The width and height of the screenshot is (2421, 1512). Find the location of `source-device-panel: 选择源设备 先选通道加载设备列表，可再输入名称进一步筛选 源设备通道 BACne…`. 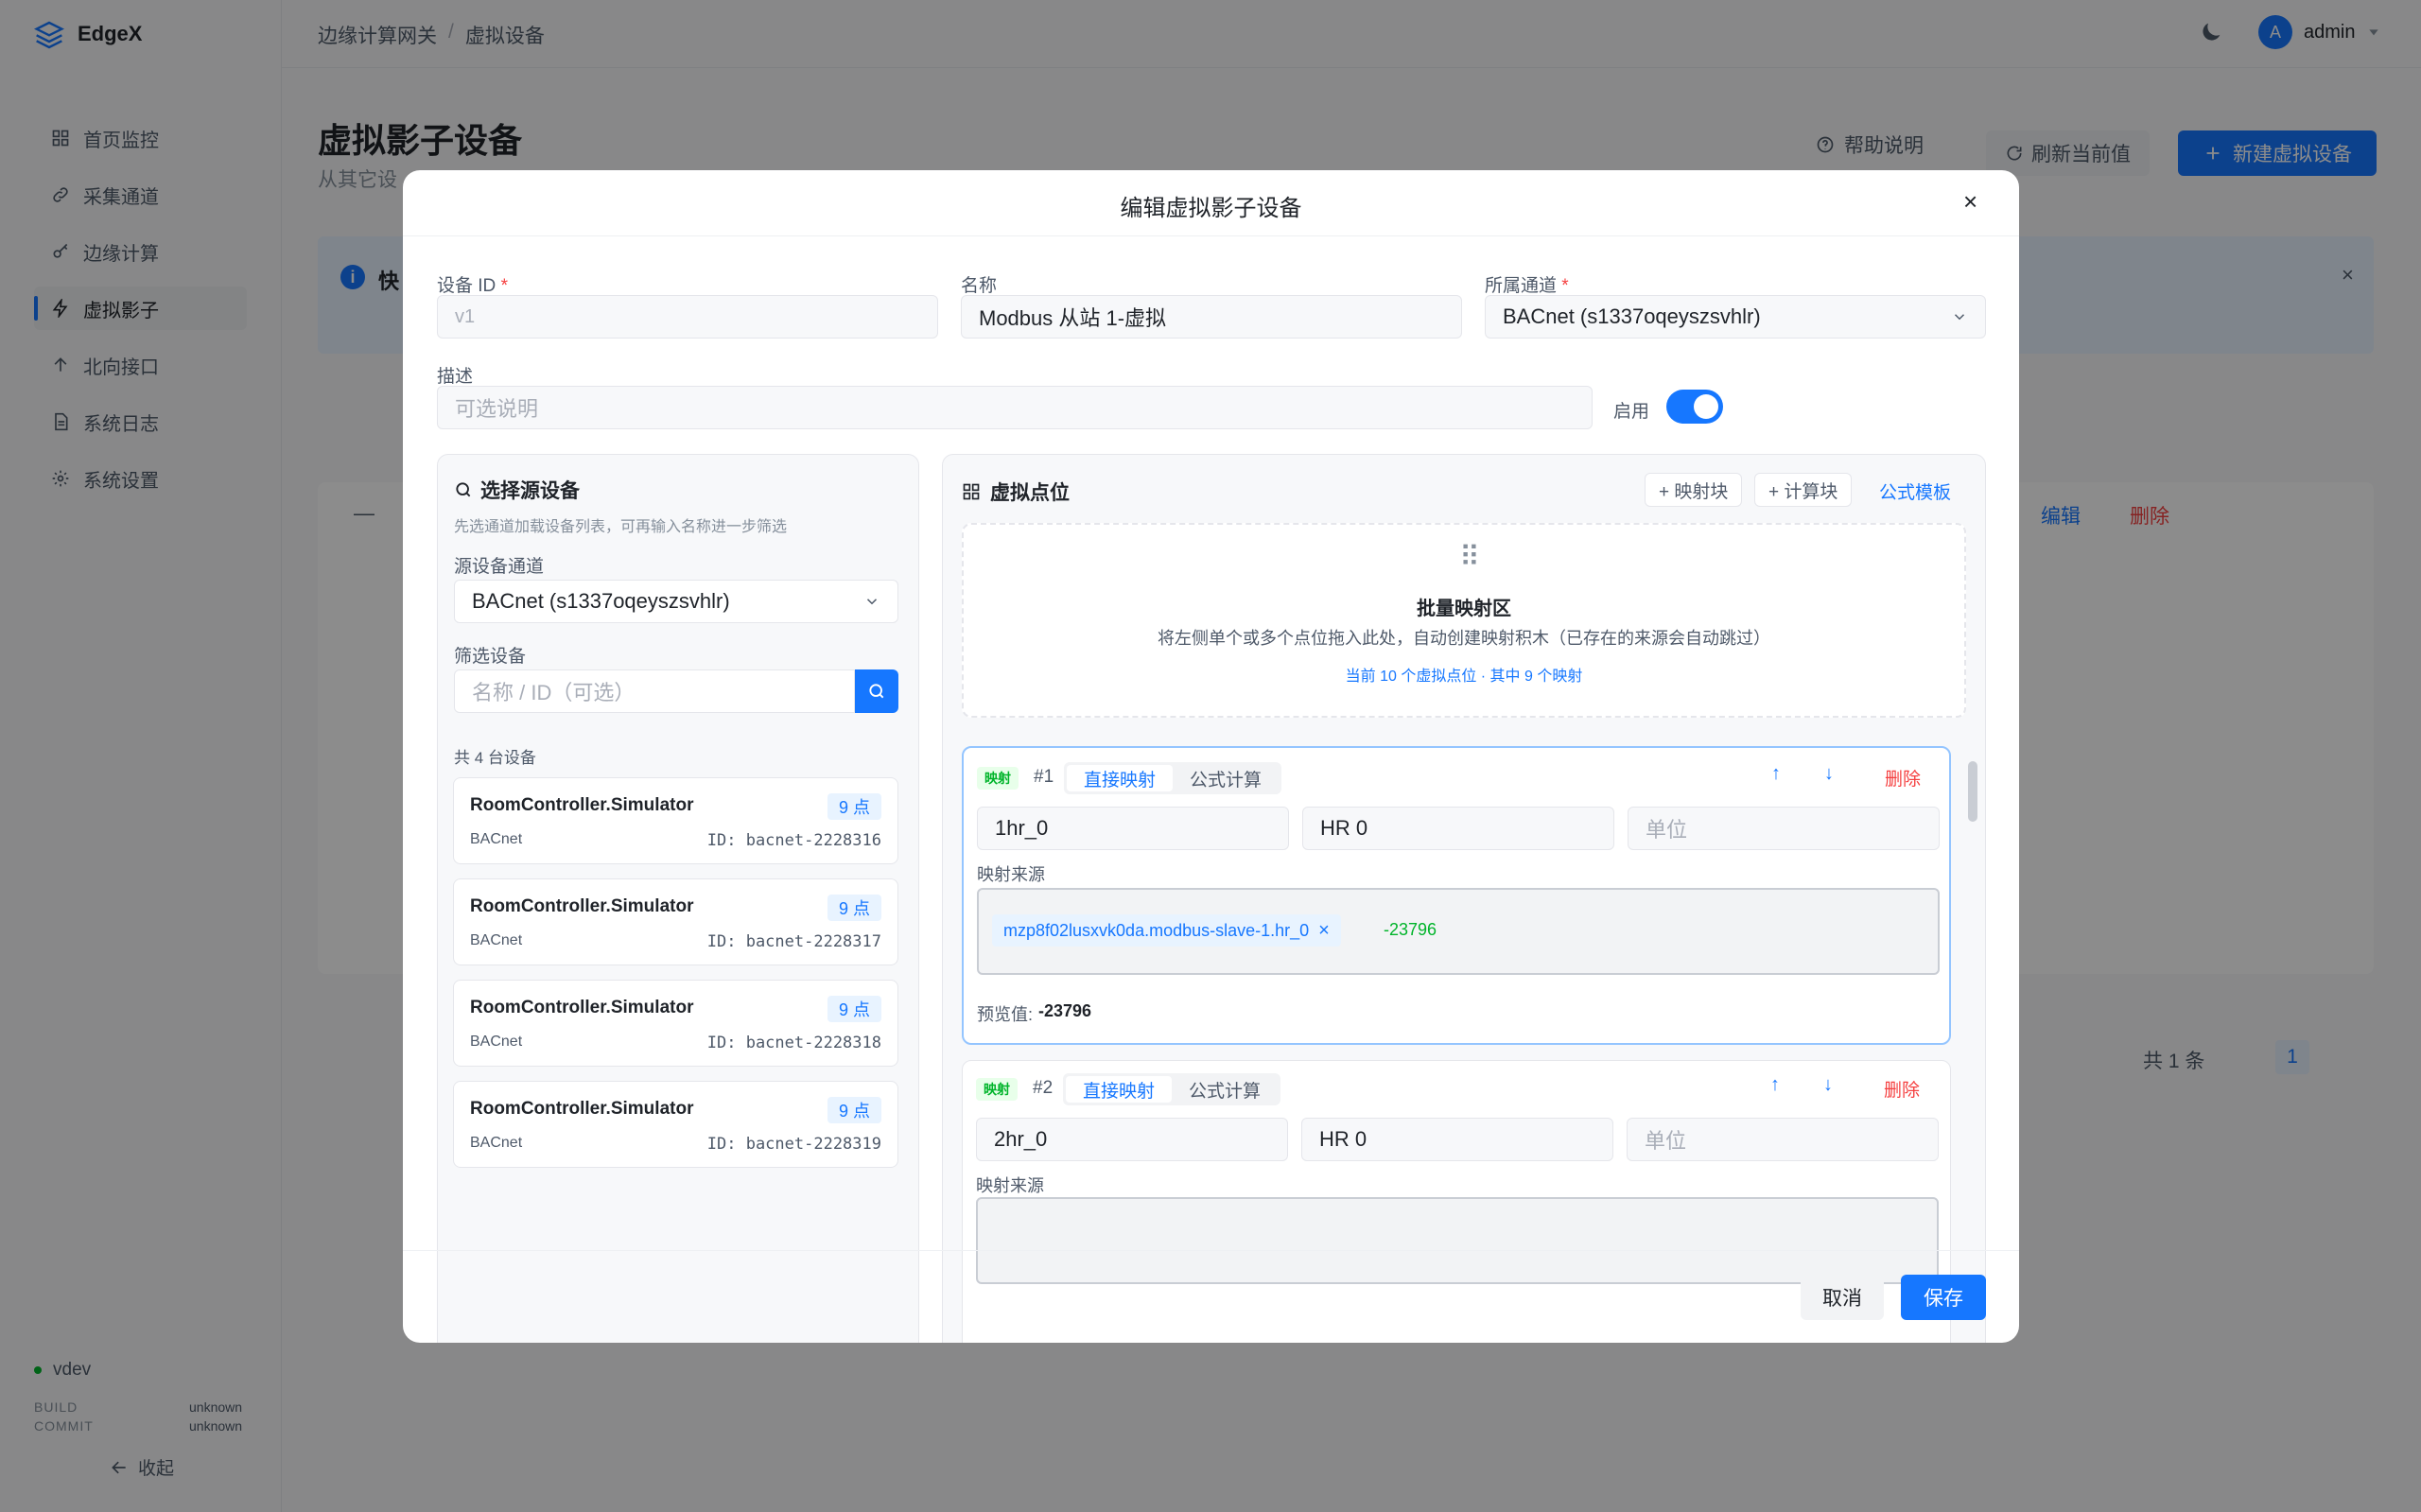

source-device-panel: 选择源设备 先选通道加载设备列表，可再输入名称进一步筛选 源设备通道 BACne… is located at coordinates (678, 899).